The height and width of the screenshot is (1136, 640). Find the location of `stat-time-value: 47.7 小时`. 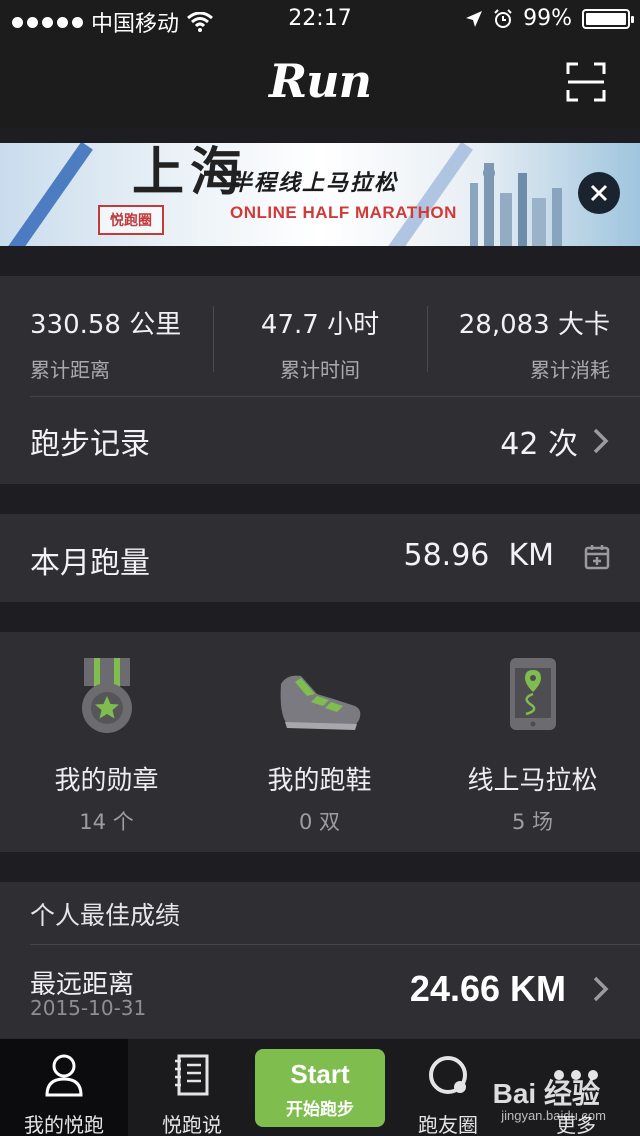

stat-time-value: 47.7 小时 is located at coordinates (320, 325).